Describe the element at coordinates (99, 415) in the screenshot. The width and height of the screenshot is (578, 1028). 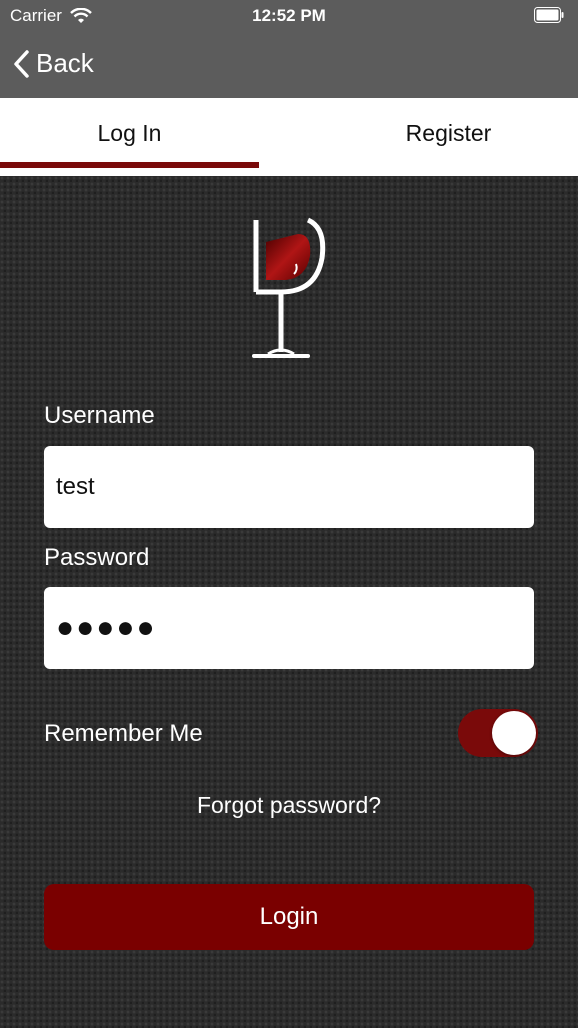
I see `username-label: Username` at that location.